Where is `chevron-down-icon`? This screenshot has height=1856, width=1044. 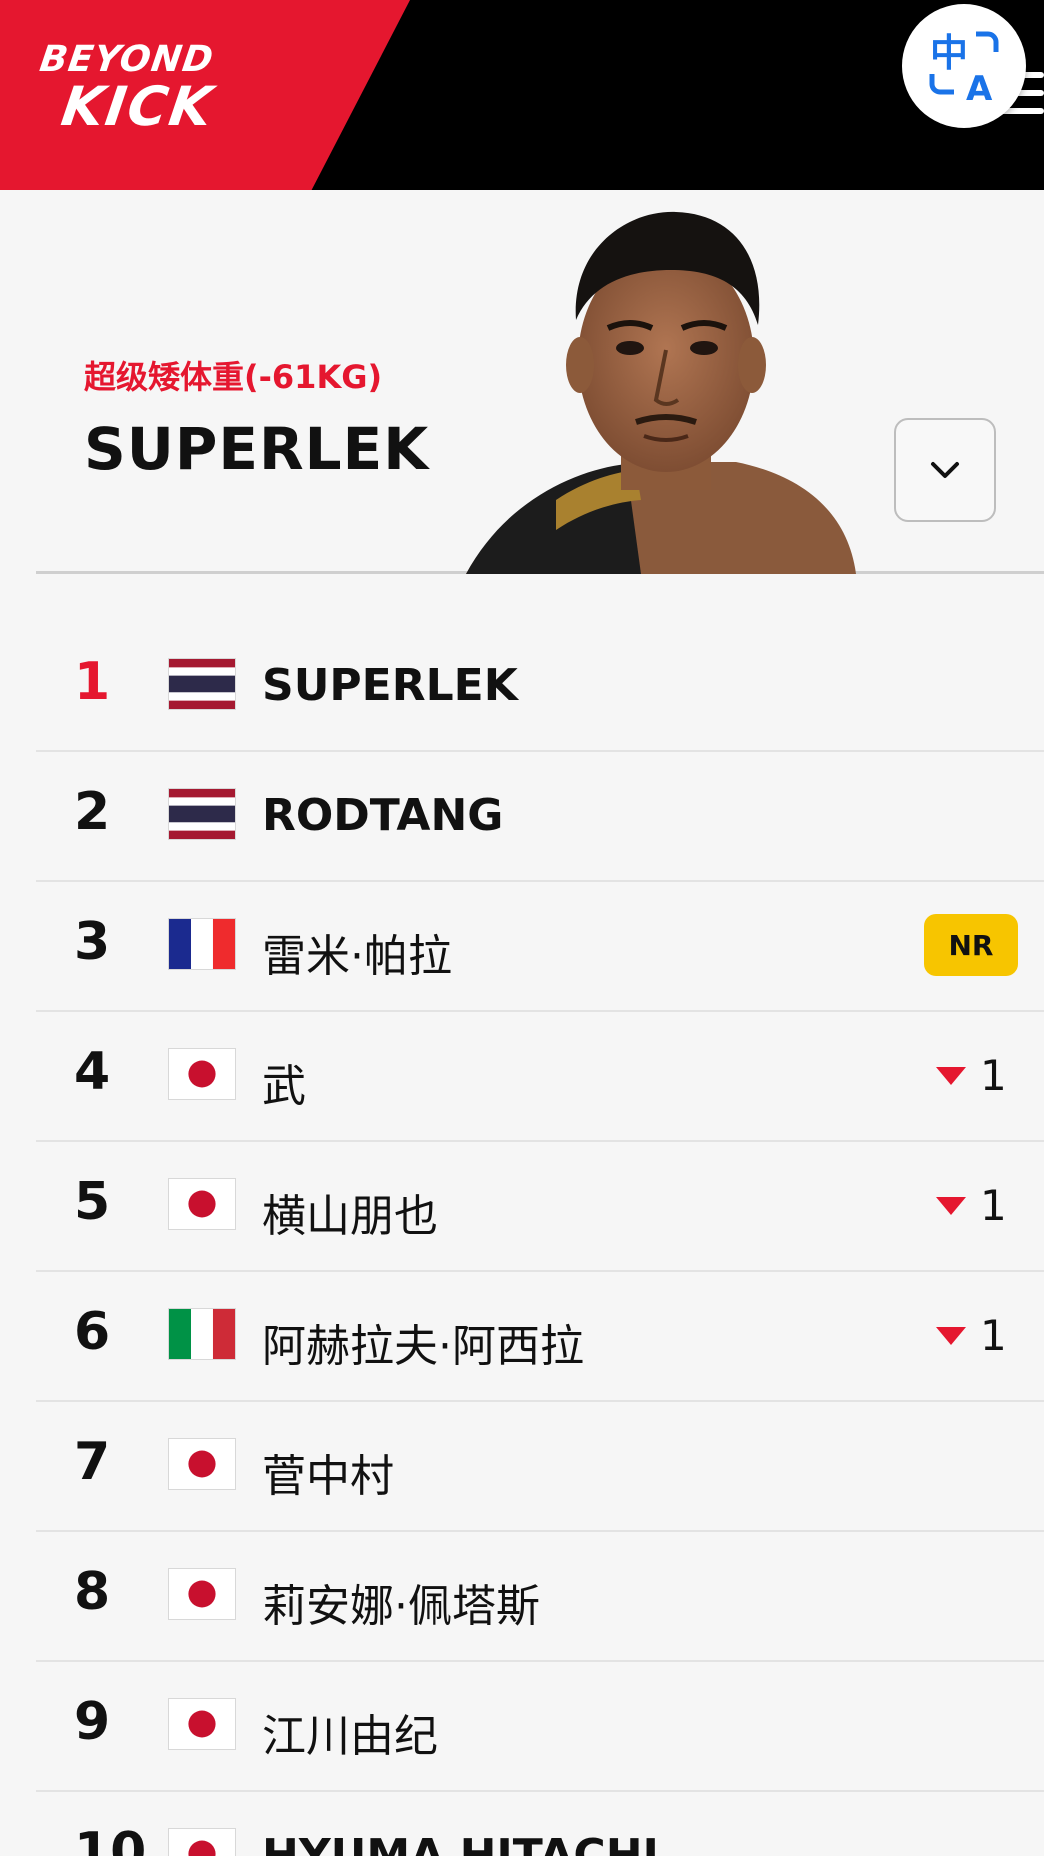 chevron-down-icon is located at coordinates (945, 470).